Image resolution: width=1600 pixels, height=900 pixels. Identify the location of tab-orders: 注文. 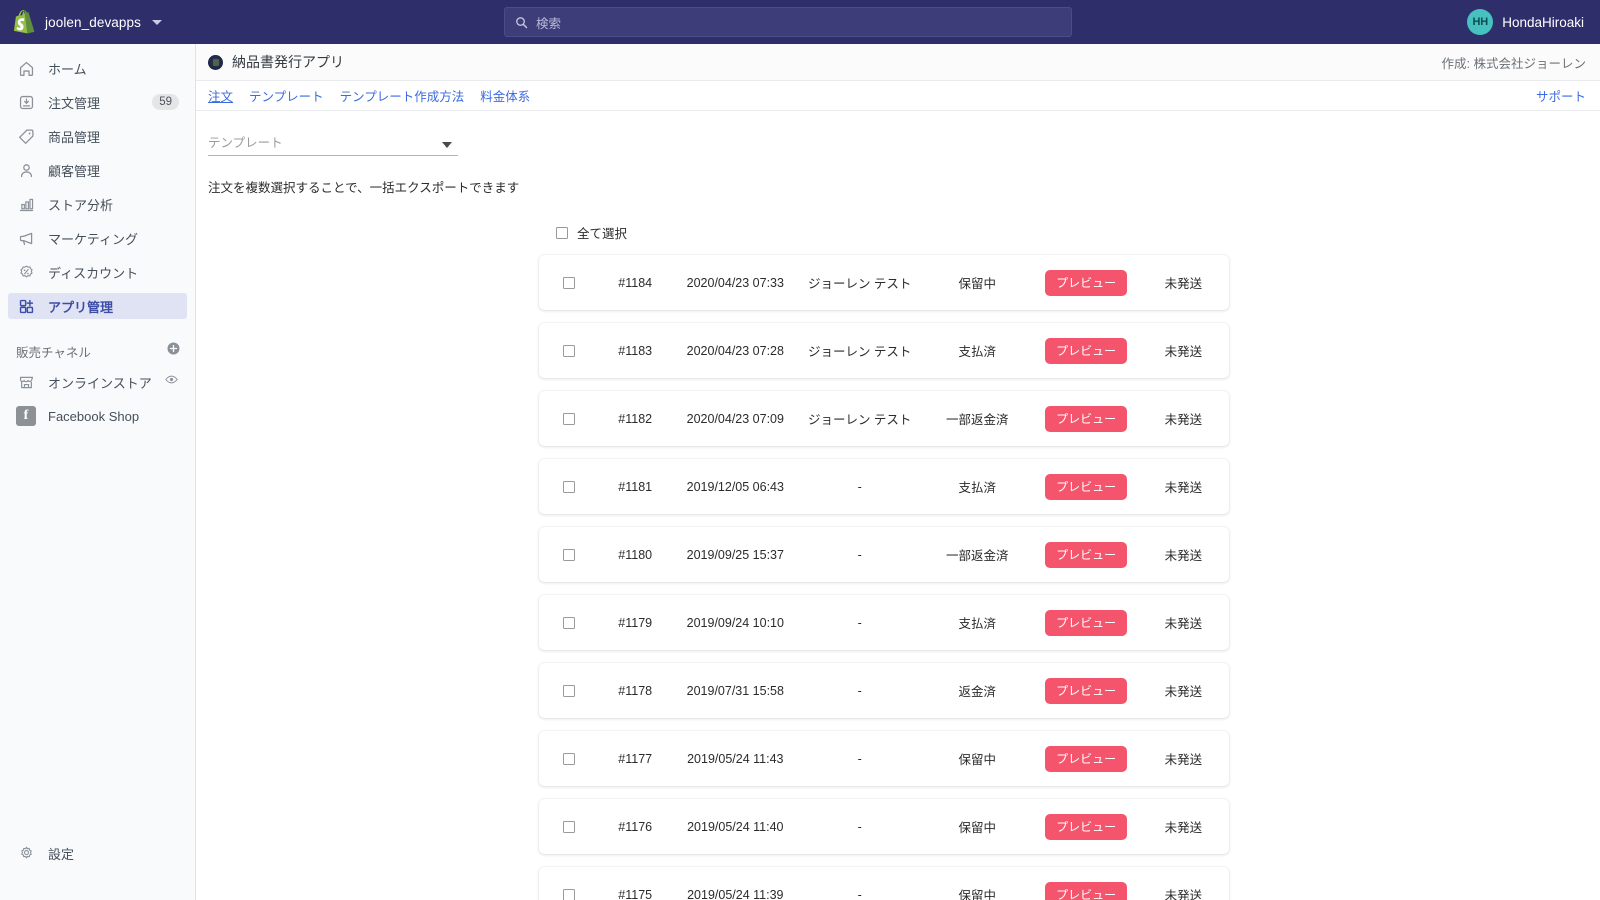
(220, 95).